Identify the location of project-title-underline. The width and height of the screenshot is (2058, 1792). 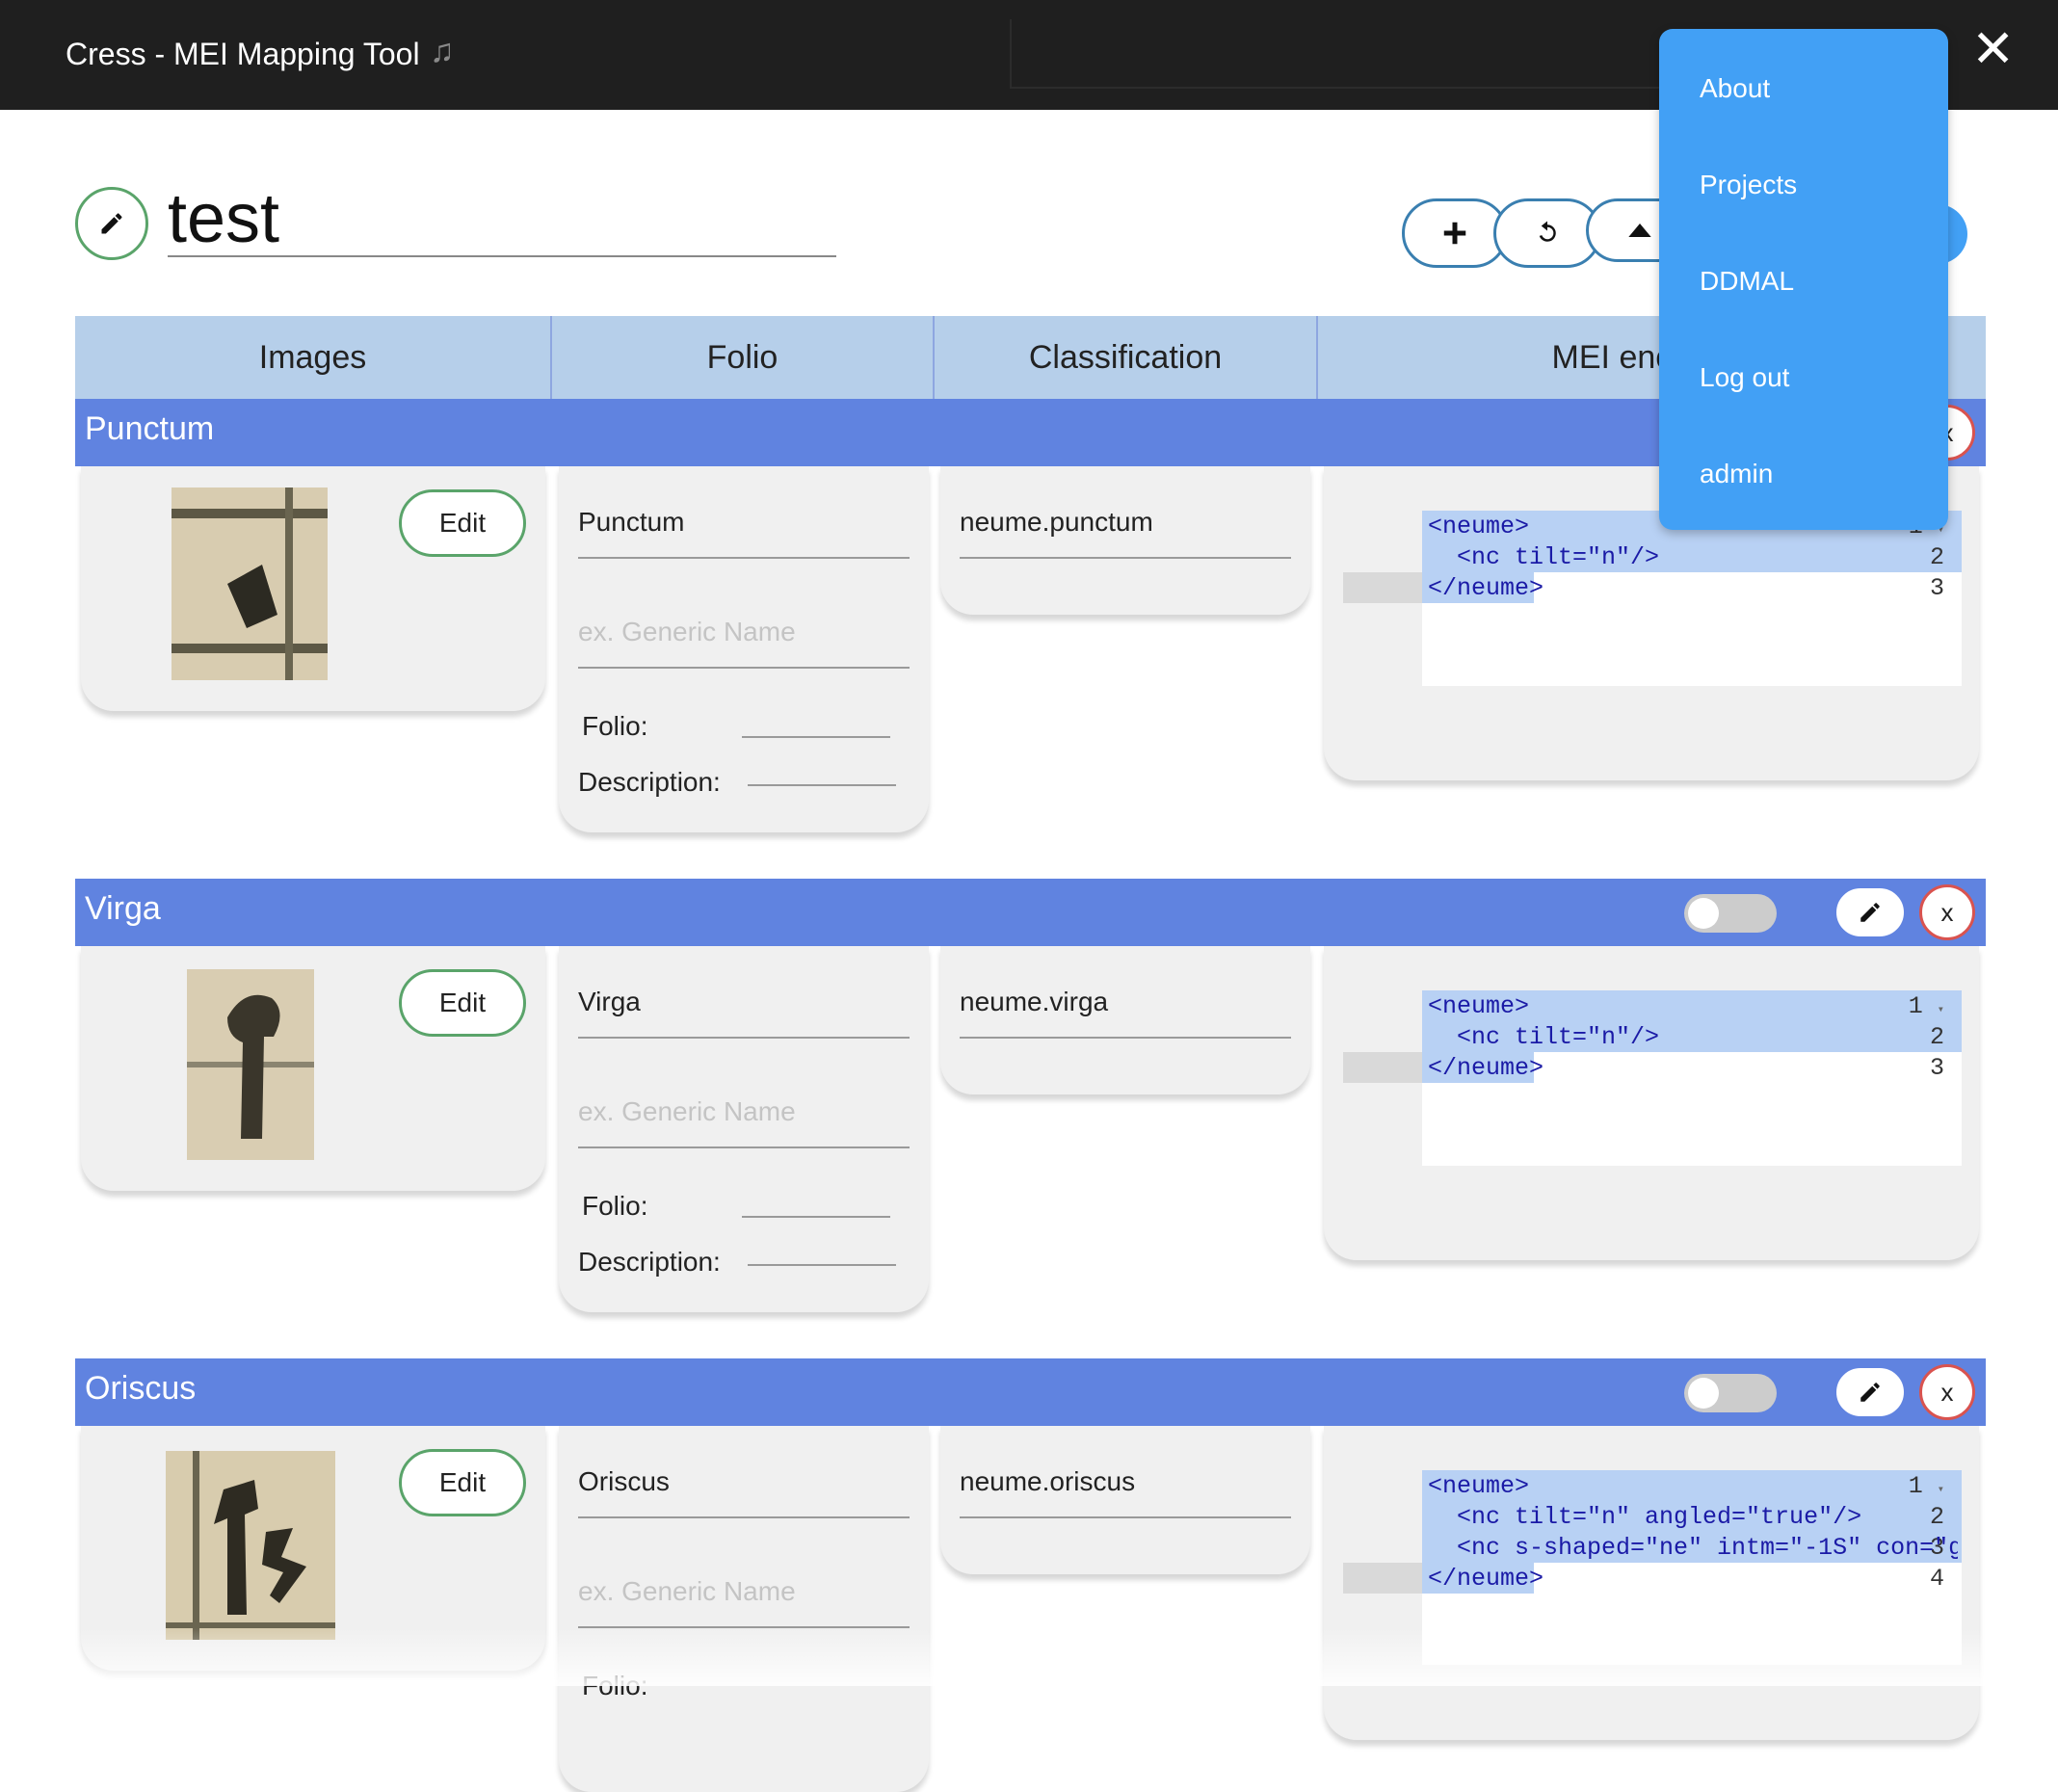
(502, 256).